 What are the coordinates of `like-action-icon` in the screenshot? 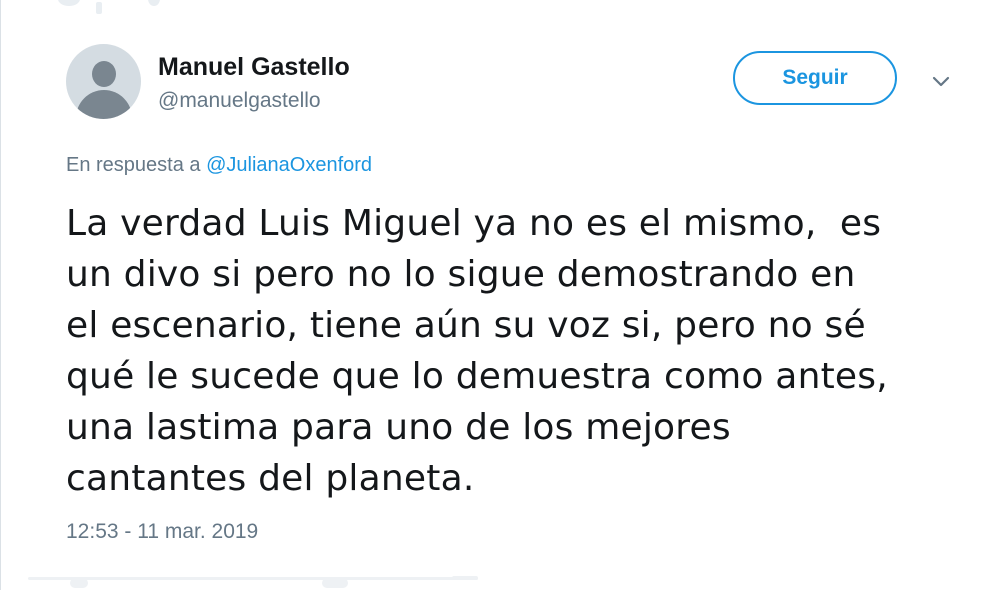 It's located at (335, 583).